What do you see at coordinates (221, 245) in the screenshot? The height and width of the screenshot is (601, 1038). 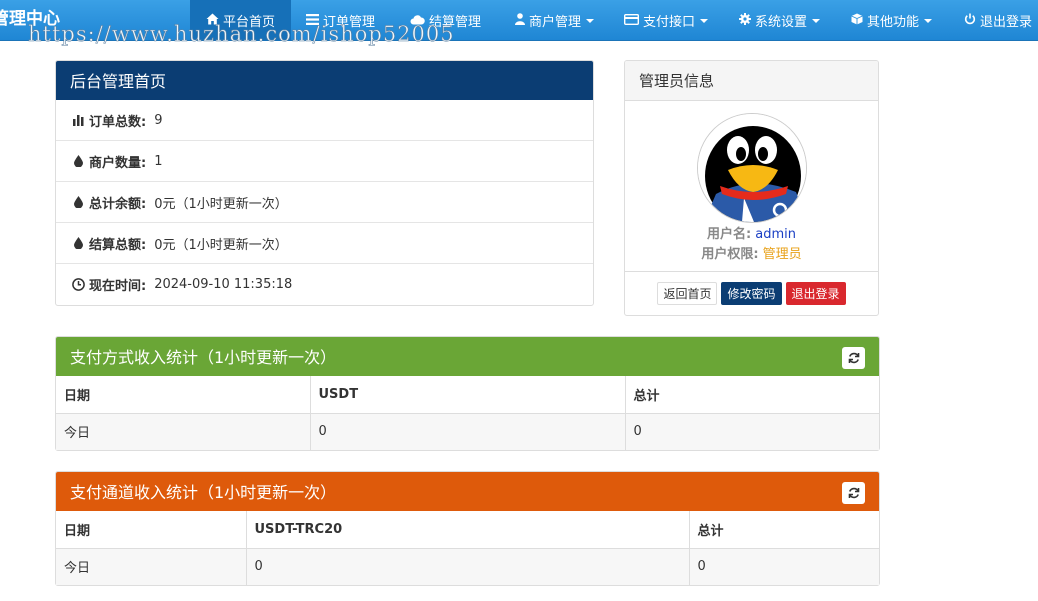 I see `settlement-total-value: 0元（1小时更新一次）` at bounding box center [221, 245].